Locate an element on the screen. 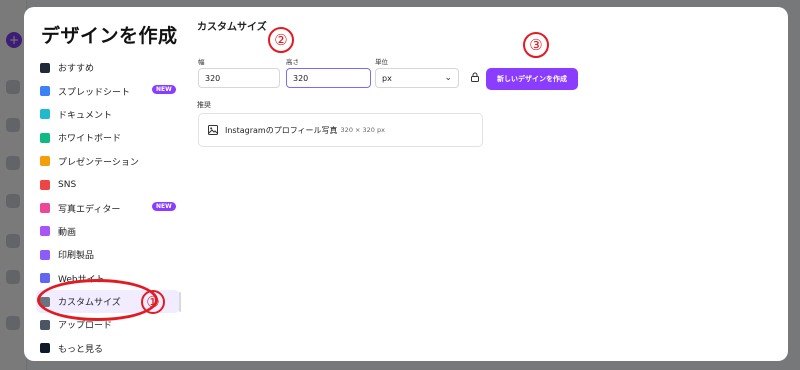 This screenshot has width=800, height=370. menu-item-label: スプレッドシート is located at coordinates (94, 92).